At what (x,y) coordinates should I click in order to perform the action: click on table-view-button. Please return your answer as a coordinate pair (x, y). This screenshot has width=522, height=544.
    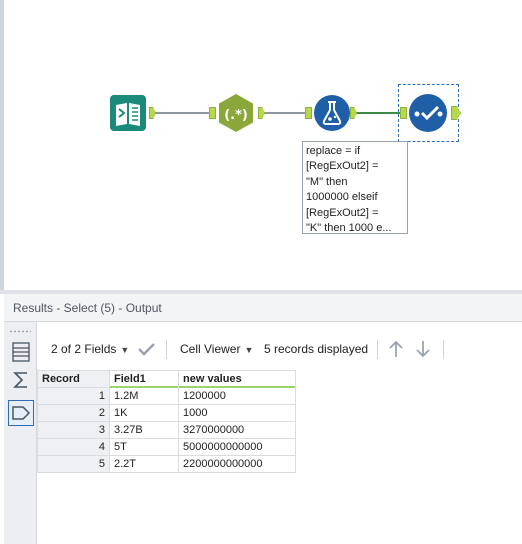
    Looking at the image, I should click on (21, 352).